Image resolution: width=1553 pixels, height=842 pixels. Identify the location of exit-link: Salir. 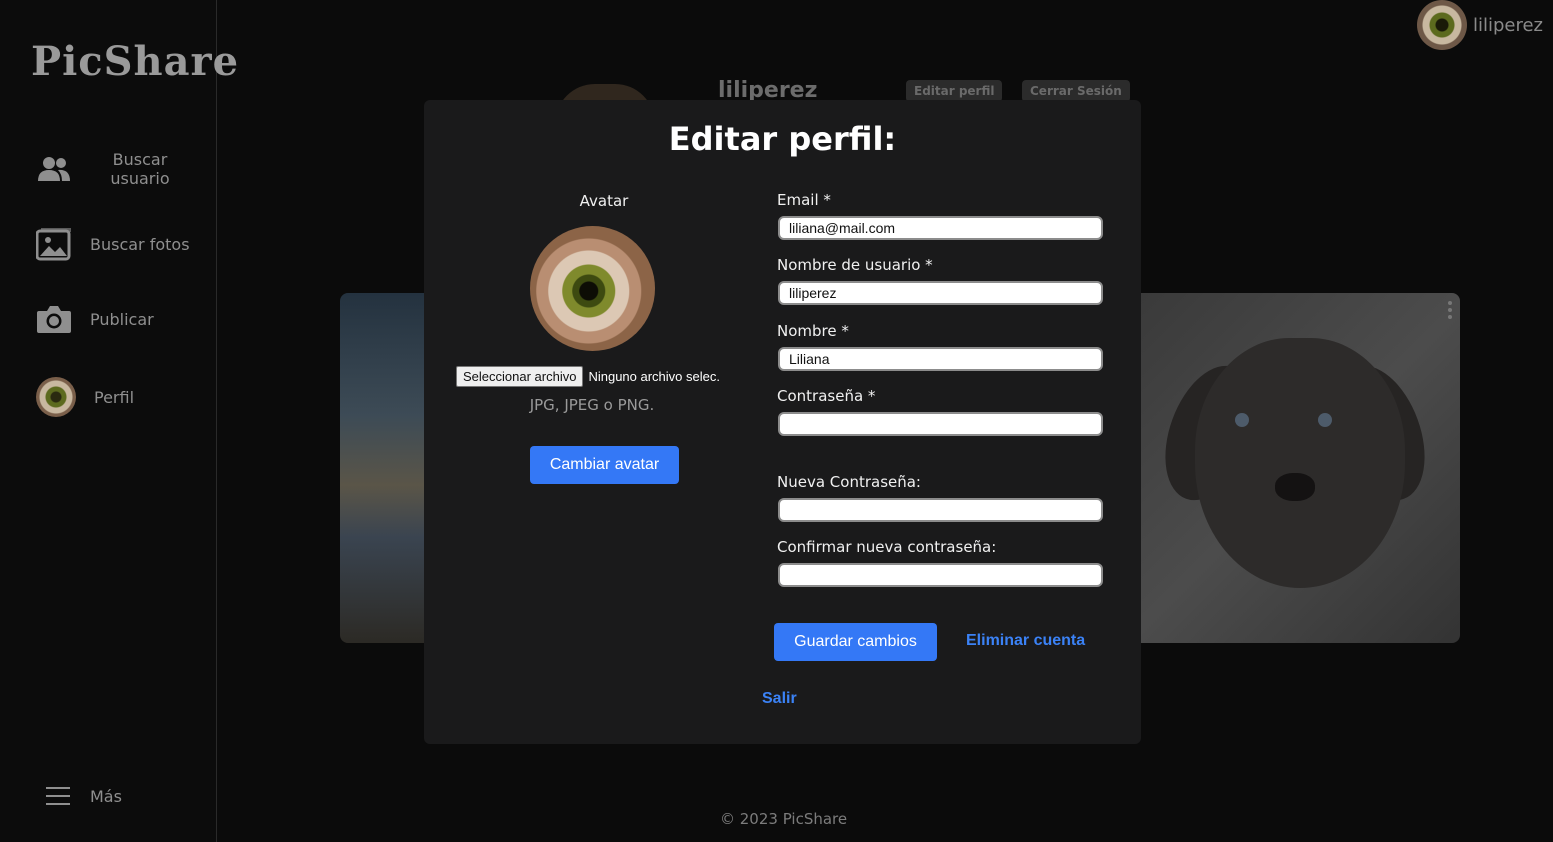
(779, 699).